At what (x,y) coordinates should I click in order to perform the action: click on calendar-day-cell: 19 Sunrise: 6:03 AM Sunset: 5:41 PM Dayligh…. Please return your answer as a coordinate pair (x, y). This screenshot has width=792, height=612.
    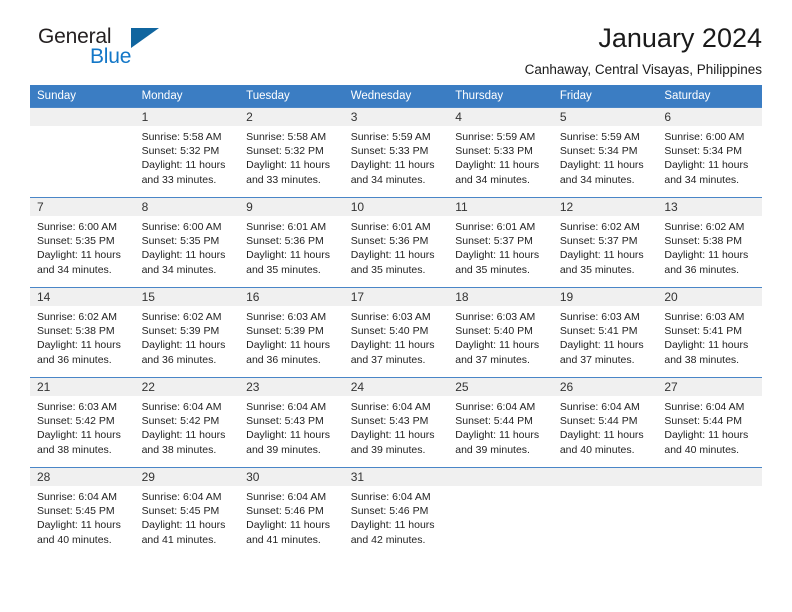
    Looking at the image, I should click on (605, 332).